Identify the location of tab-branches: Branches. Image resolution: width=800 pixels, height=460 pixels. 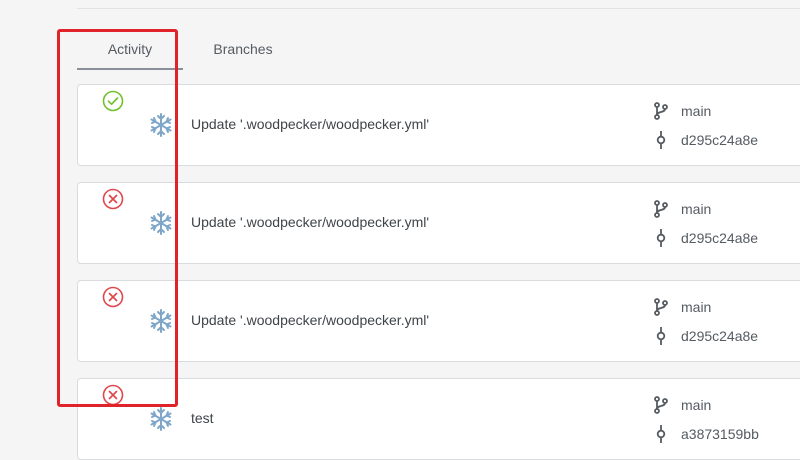
(243, 49).